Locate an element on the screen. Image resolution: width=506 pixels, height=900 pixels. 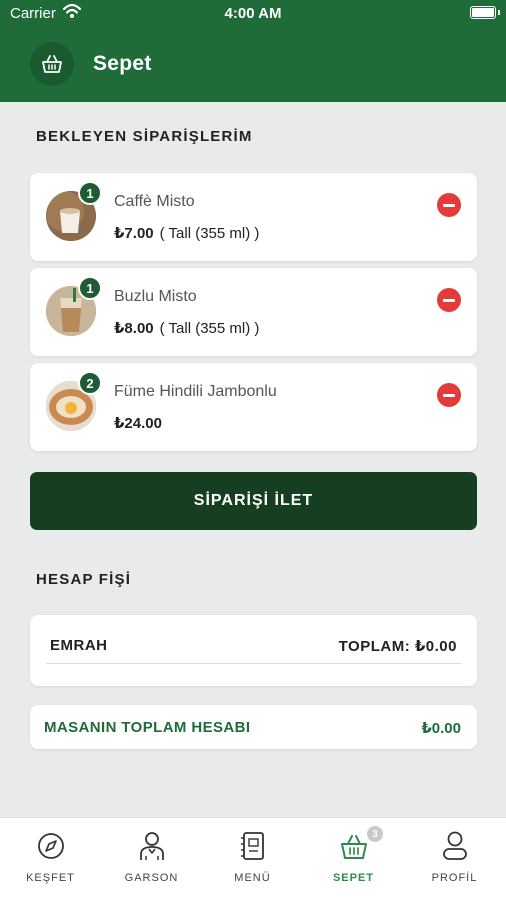
item-price: ₺24.00 is located at coordinates (138, 423).